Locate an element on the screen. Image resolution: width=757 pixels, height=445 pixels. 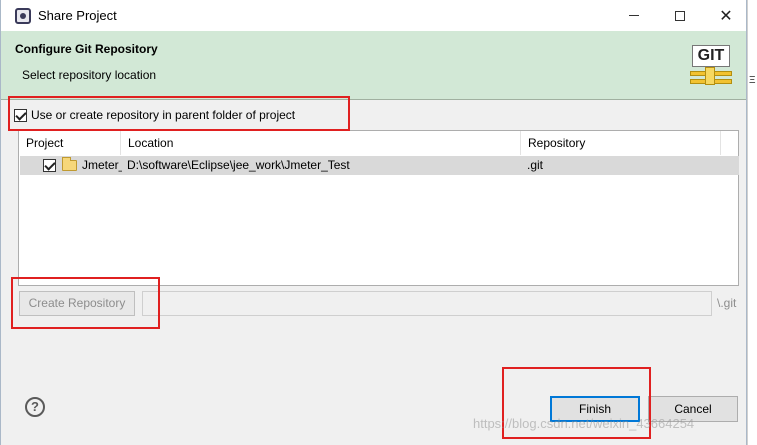
close-icon: ✕ is located at coordinates (726, 16).